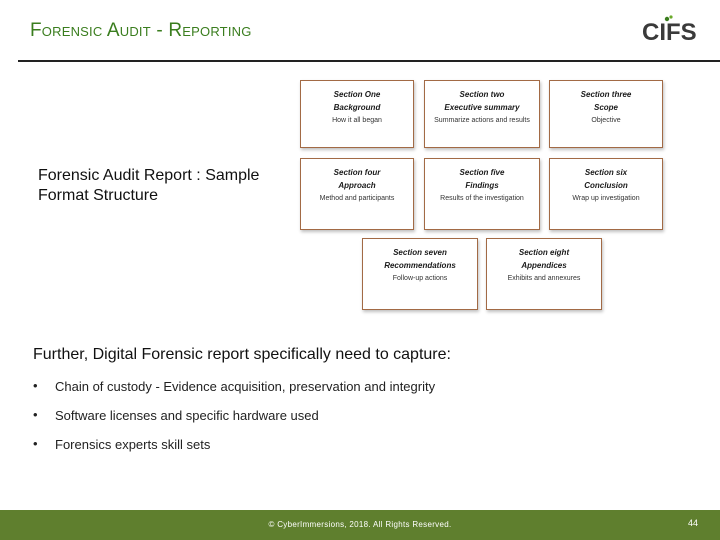 This screenshot has height=540, width=720. What do you see at coordinates (606, 120) in the screenshot?
I see `card-desc: Objective` at bounding box center [606, 120].